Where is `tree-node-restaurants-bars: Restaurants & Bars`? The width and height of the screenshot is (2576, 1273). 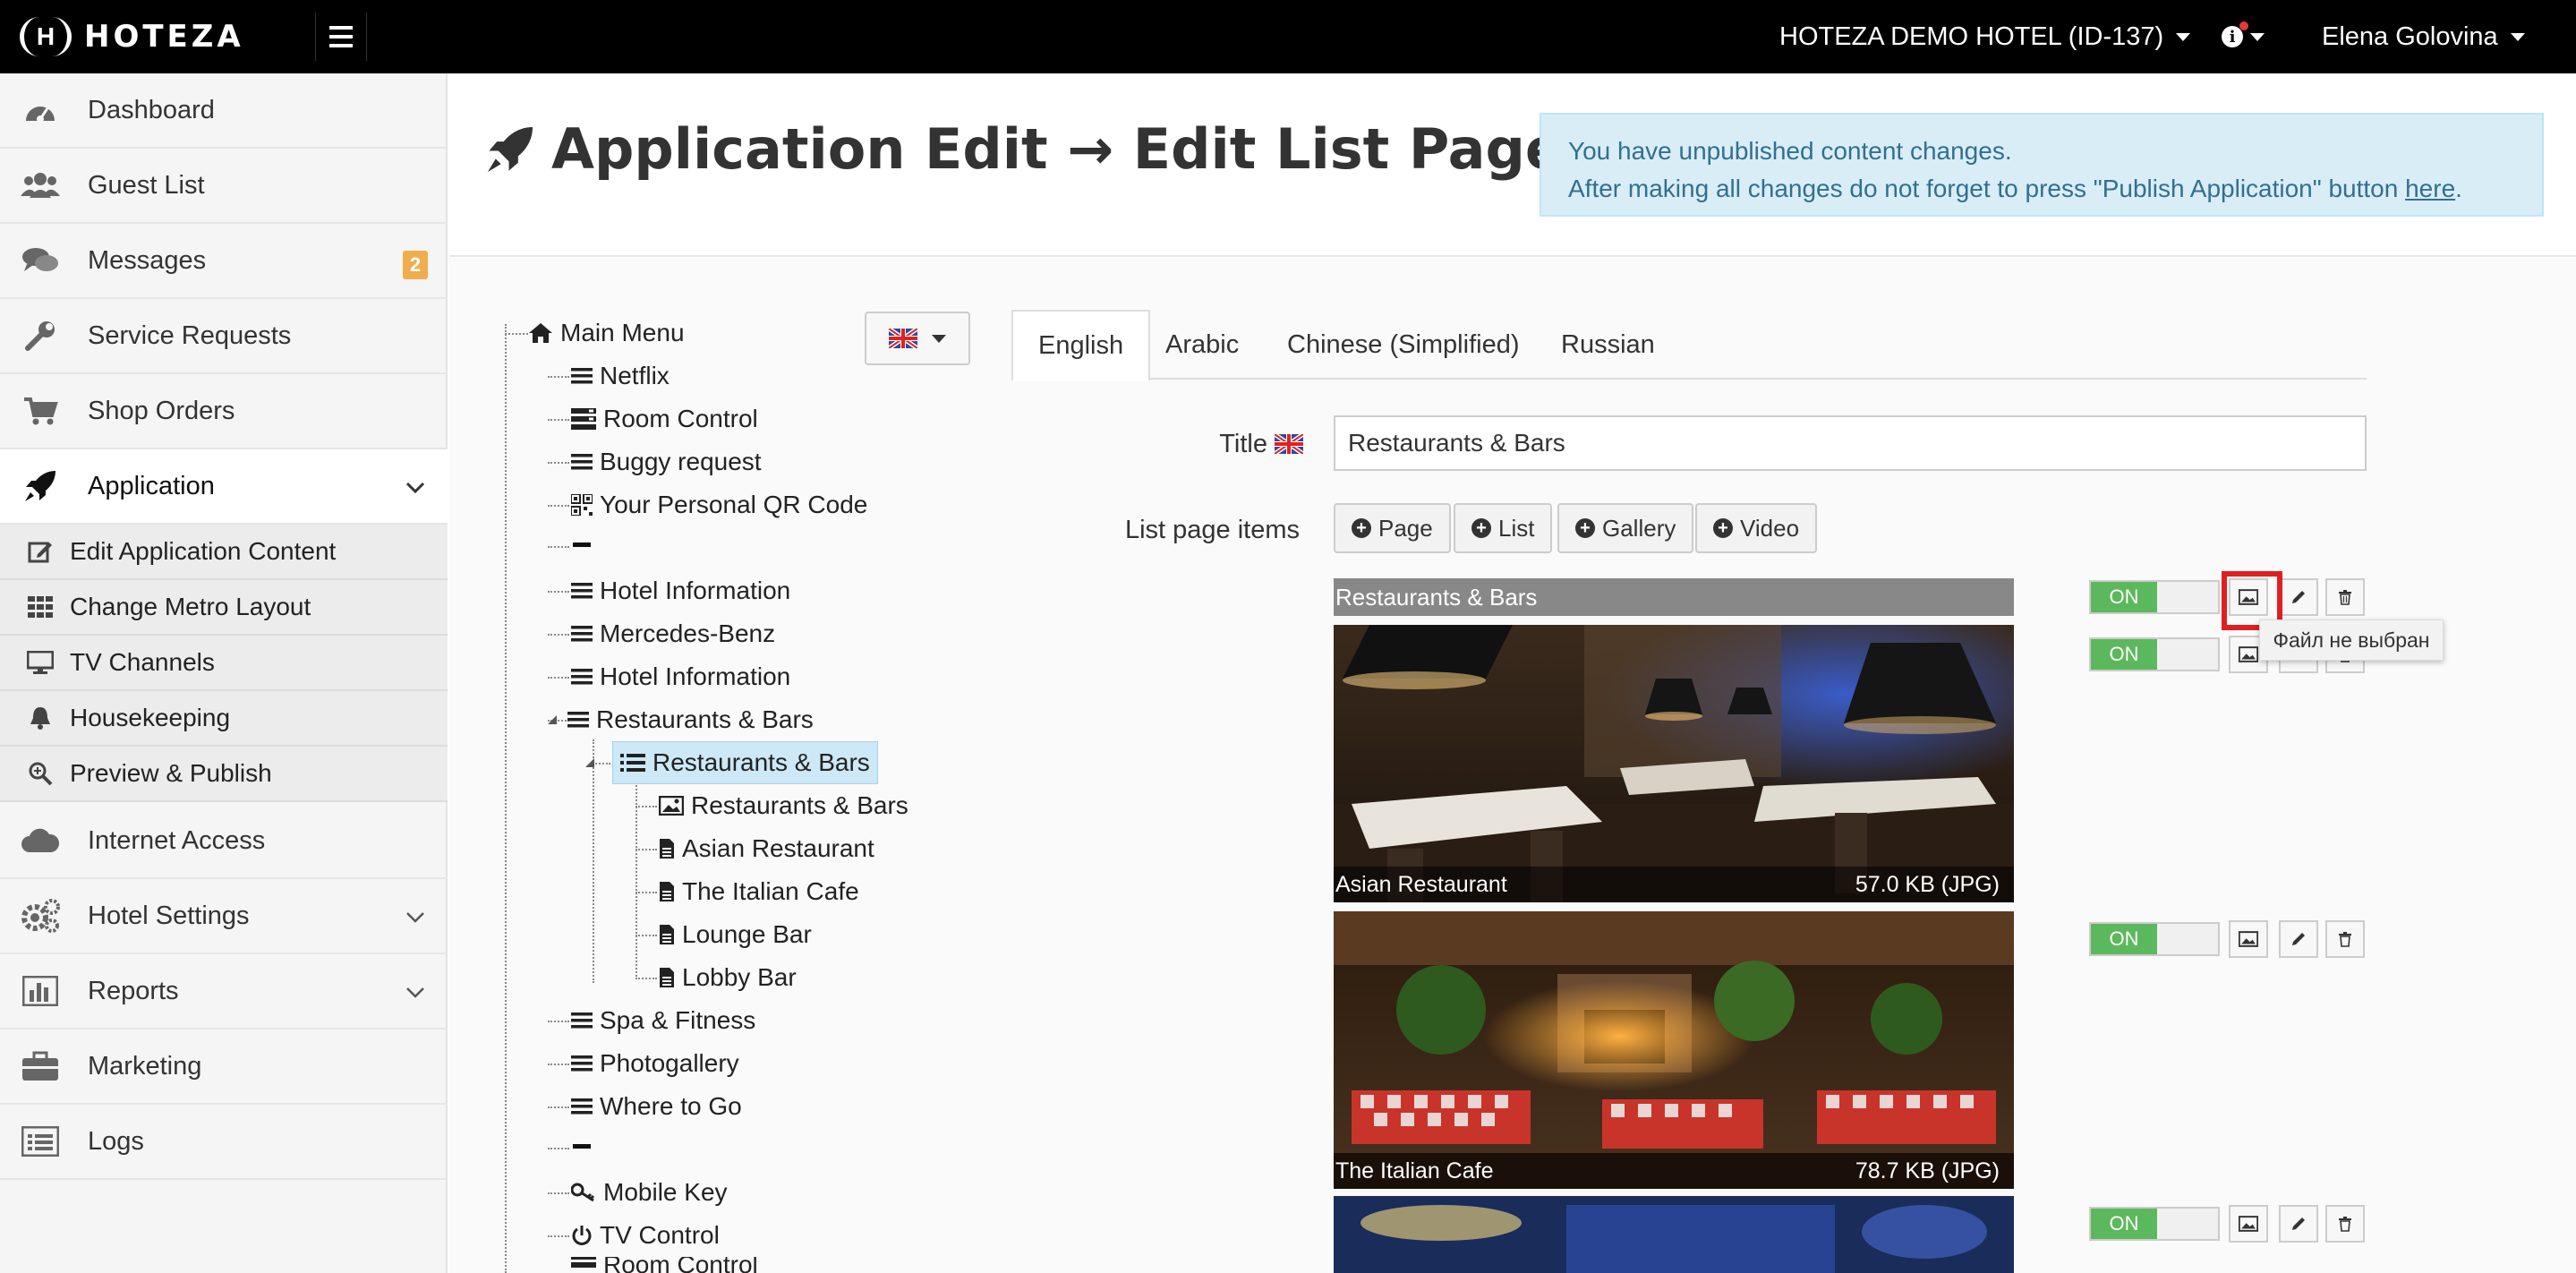 tree-node-restaurants-bars: Restaurants & Bars is located at coordinates (680, 719).